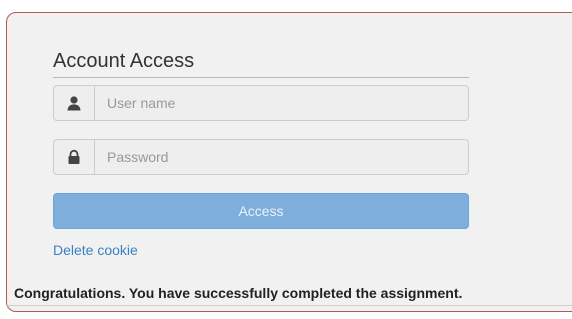 The height and width of the screenshot is (319, 572). What do you see at coordinates (261, 63) in the screenshot?
I see `form-legend: Account Access` at bounding box center [261, 63].